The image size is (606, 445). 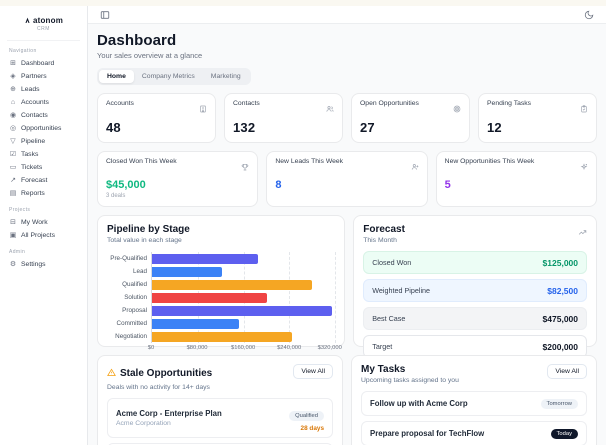 I want to click on sidebar-toggle-button, so click(x=105, y=15).